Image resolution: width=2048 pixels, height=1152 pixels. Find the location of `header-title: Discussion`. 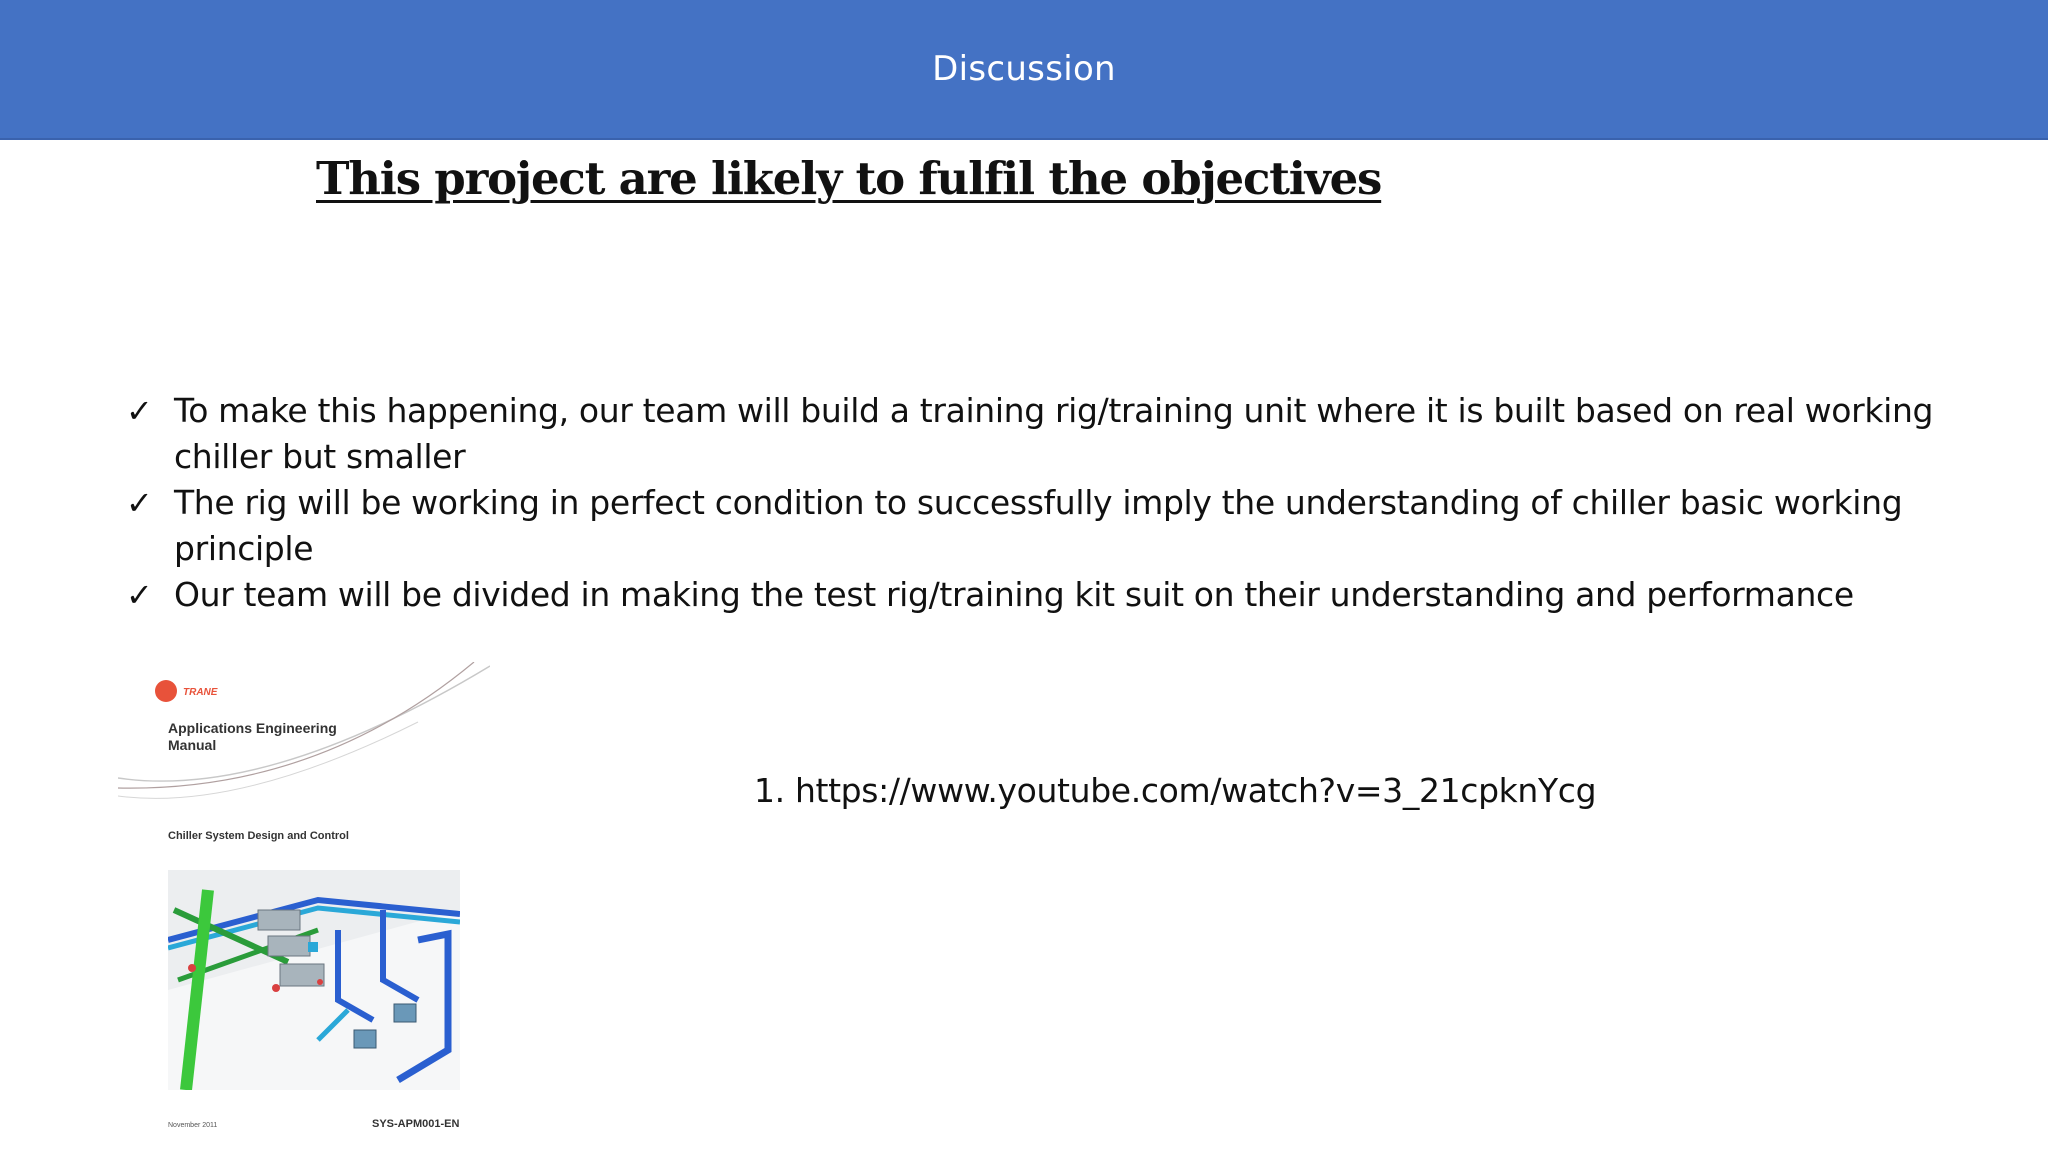

header-title: Discussion is located at coordinates (1024, 69).